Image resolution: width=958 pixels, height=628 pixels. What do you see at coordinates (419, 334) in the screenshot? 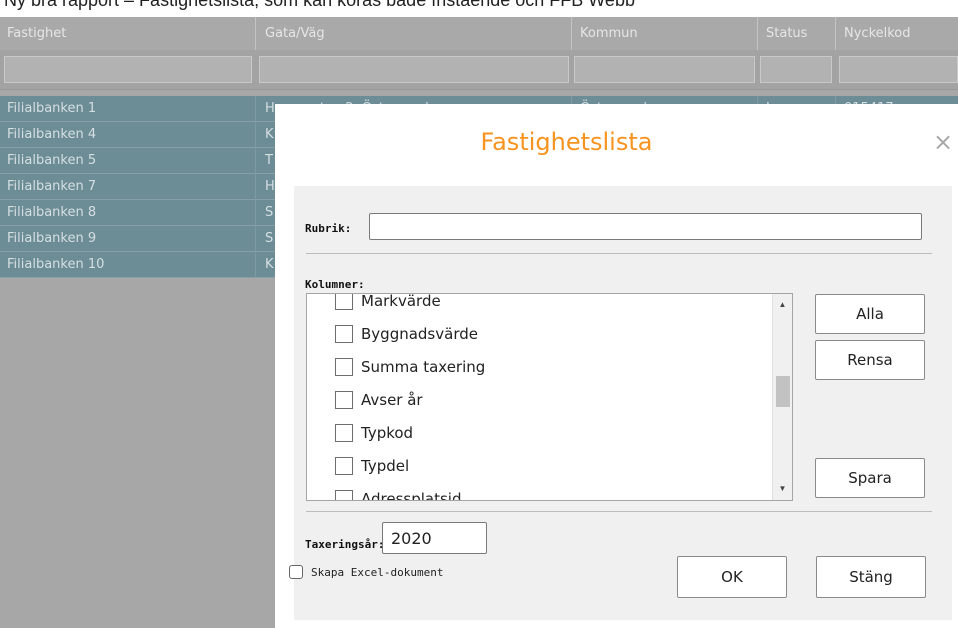
I see `column-option-label: Byggnadsvärde` at bounding box center [419, 334].